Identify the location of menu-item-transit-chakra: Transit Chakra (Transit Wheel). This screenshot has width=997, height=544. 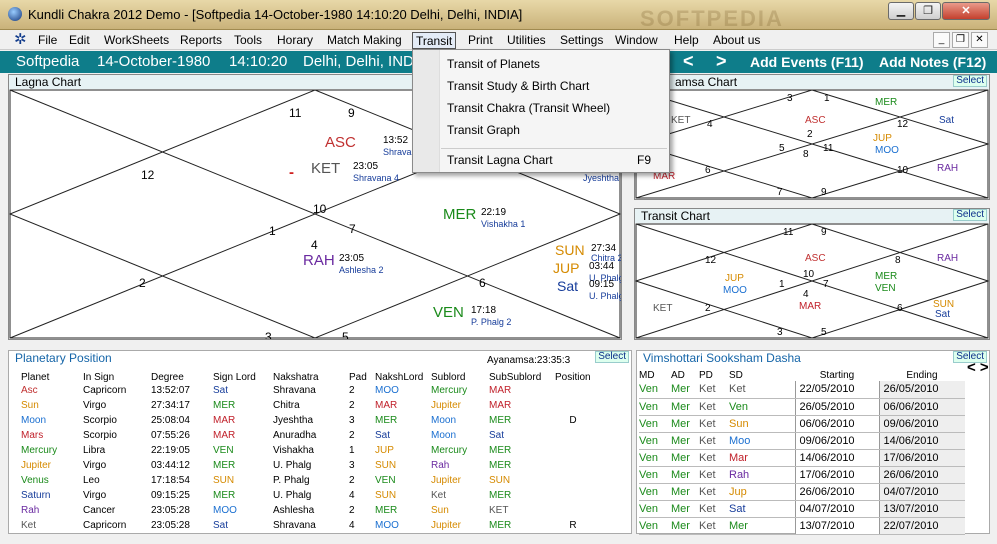
(528, 108).